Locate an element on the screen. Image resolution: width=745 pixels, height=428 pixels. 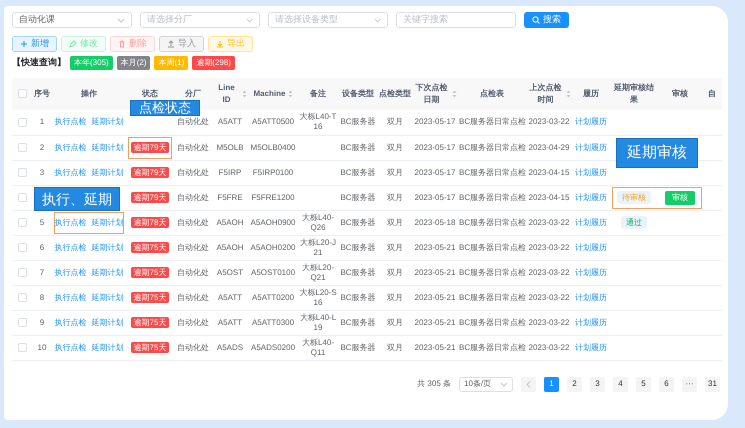
factory-select: 自动化课 is located at coordinates (72, 20).